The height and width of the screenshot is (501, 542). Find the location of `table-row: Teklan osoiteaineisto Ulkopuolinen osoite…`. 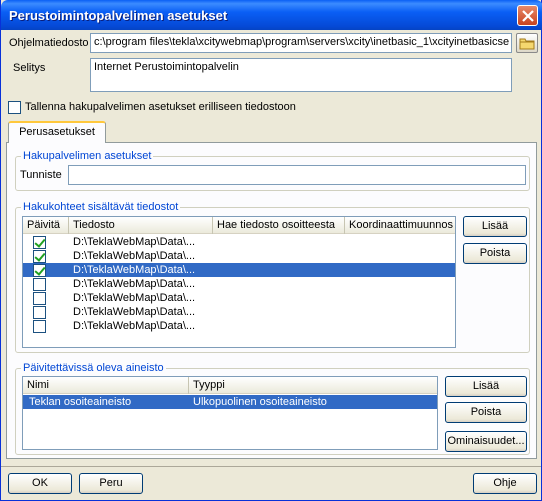

table-row: Teklan osoiteaineisto Ulkopuolinen osoite… is located at coordinates (230, 402).